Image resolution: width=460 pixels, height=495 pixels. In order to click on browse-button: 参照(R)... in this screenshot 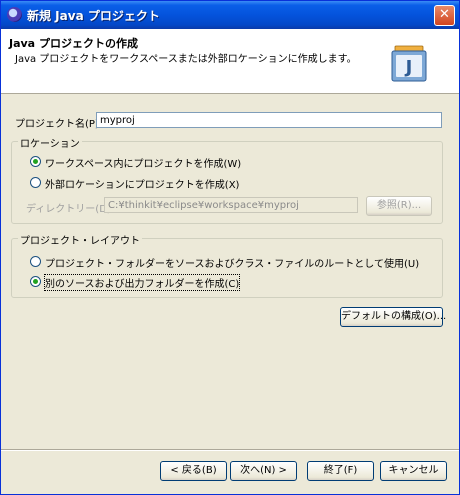, I will do `click(399, 206)`.